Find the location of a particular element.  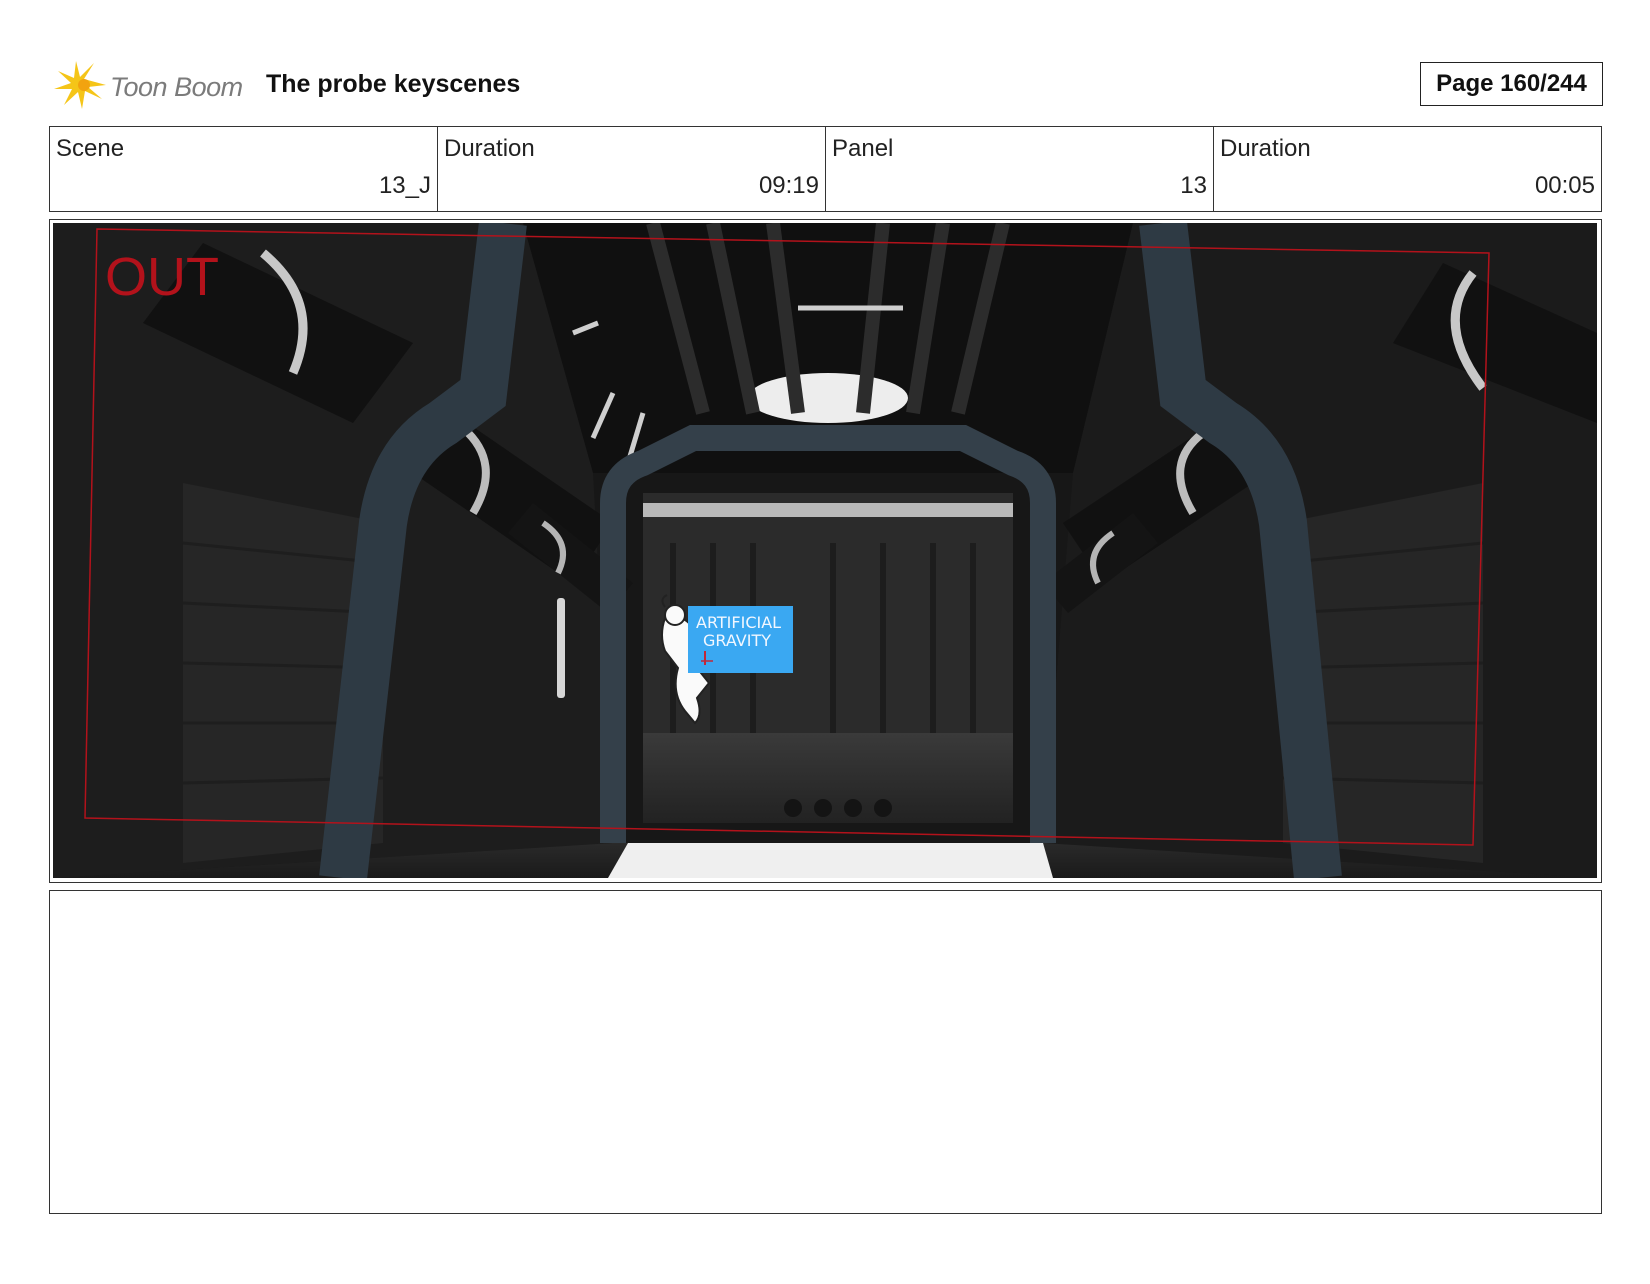

panel-cell: Panel 13 is located at coordinates (1020, 169).